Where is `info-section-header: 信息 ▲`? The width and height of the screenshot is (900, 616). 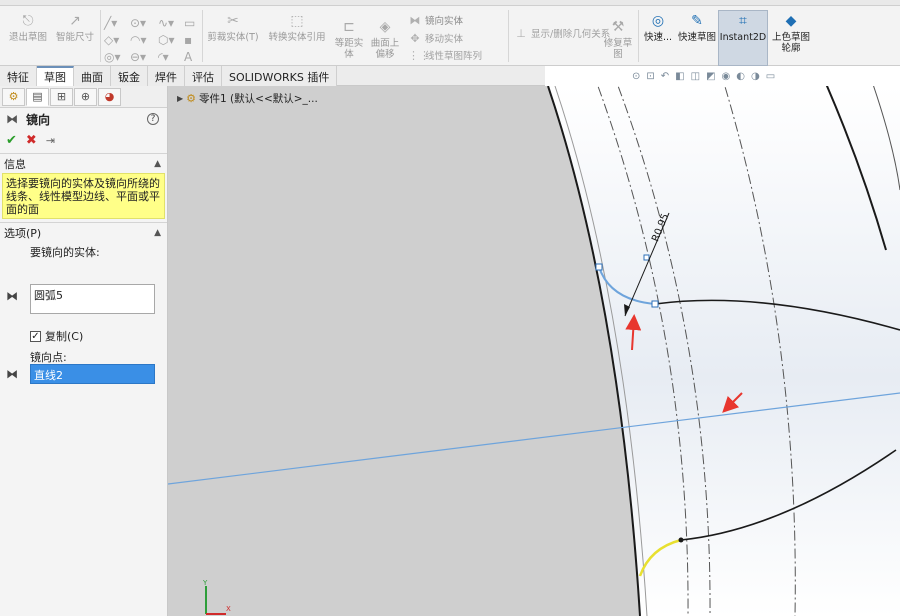
info-section-header: 信息 ▲ is located at coordinates (83, 163).